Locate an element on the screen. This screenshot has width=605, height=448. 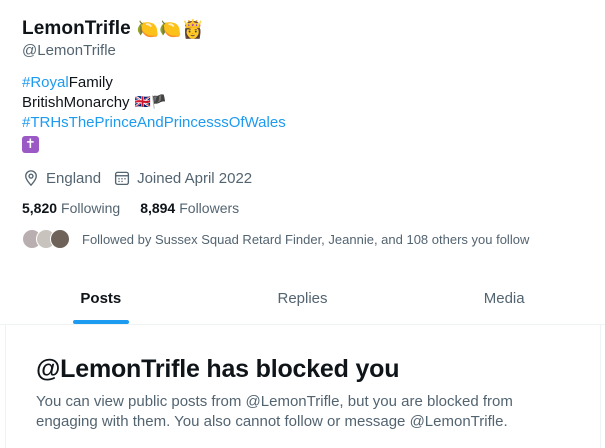
joined-date: Joined April 2022 is located at coordinates (182, 178).